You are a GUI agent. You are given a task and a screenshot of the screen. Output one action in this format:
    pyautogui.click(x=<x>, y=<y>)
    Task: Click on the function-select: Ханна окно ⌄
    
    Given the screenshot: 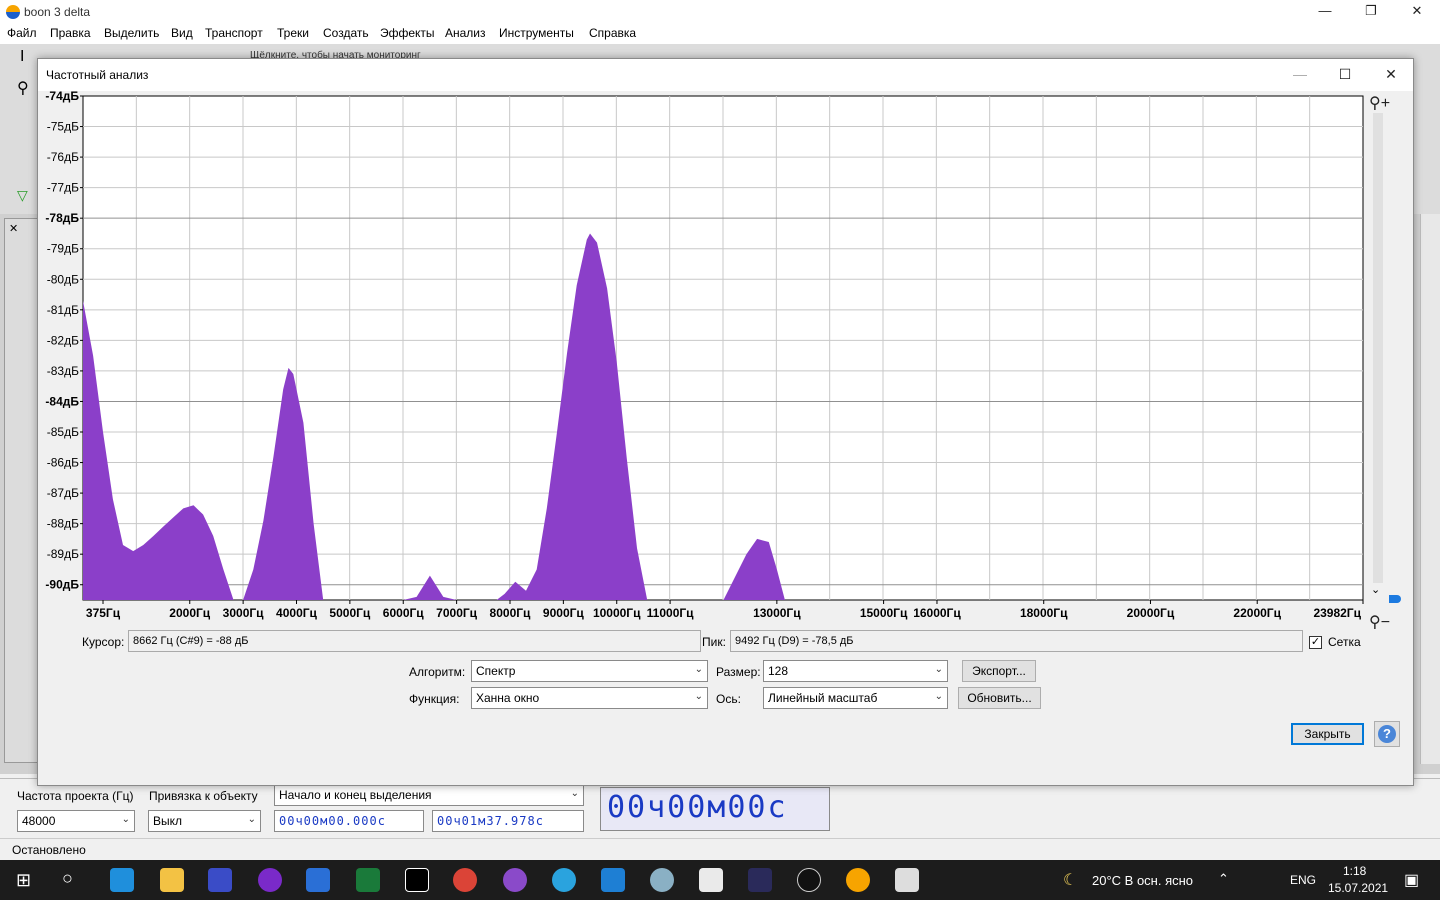 What is the action you would take?
    pyautogui.click(x=589, y=698)
    